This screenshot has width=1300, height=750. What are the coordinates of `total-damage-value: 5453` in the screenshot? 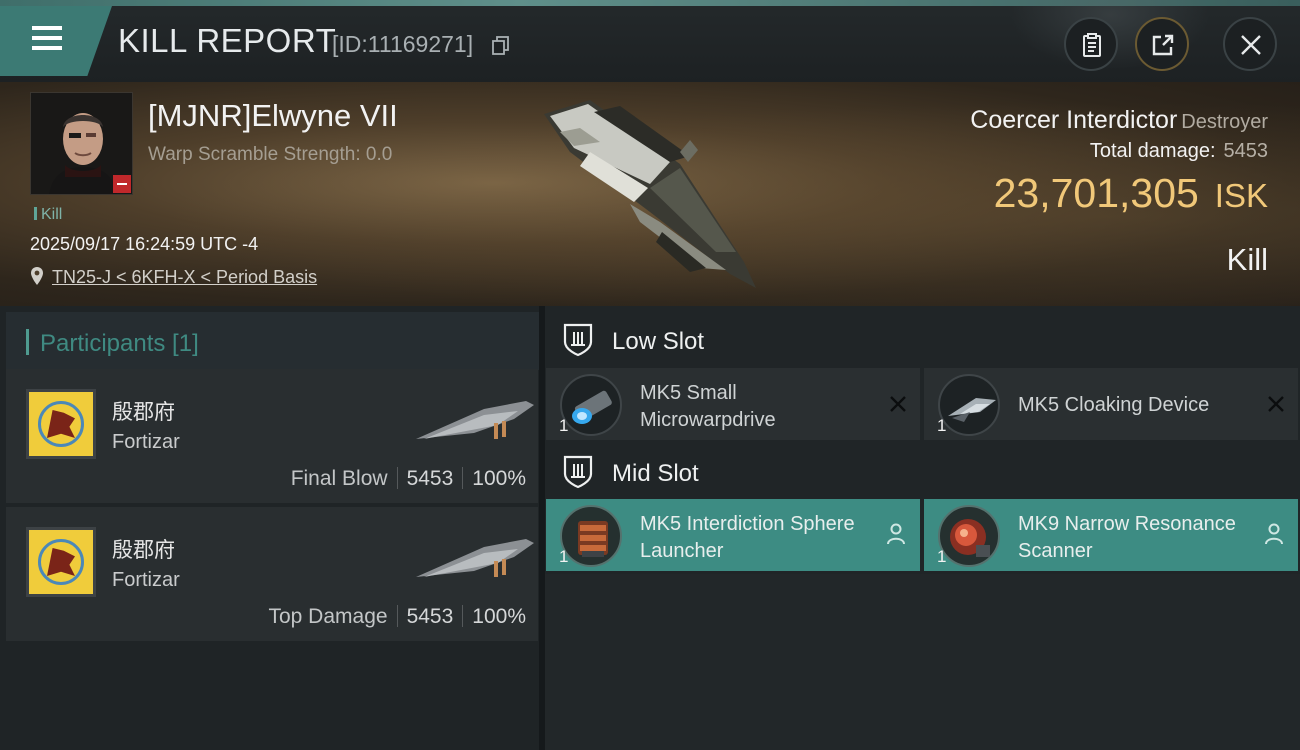 It's located at (1246, 151).